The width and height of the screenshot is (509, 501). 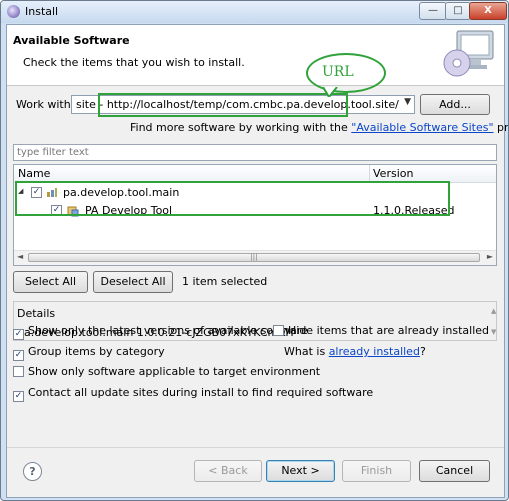 I want to click on tree-horizontal-scrollbar: ◄ ||| ►, so click(x=255, y=257).